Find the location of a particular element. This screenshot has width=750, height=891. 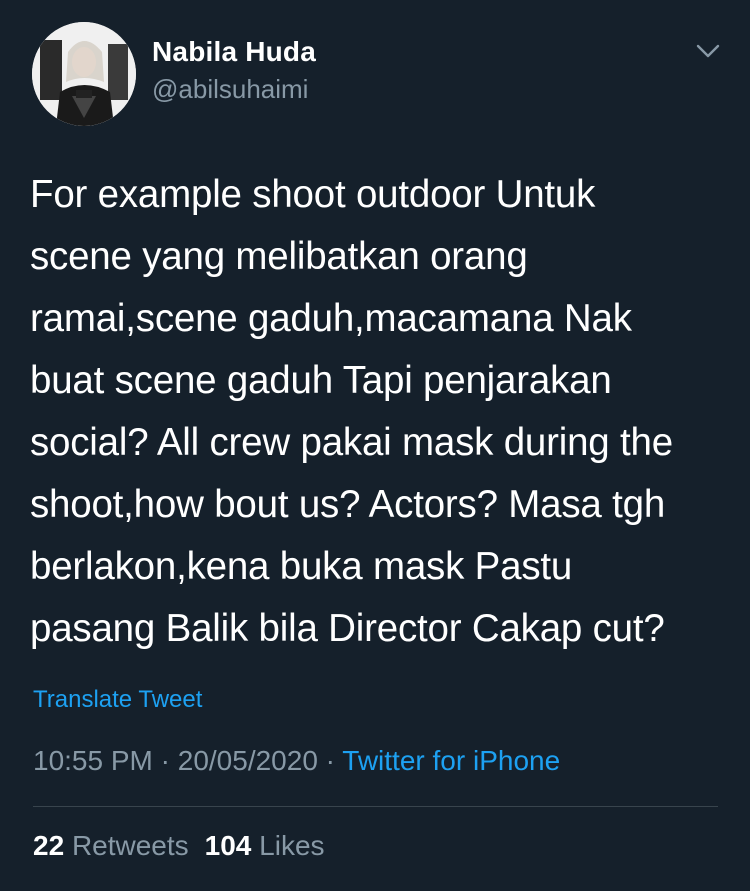

user-handle: @abilsuhaimi is located at coordinates (230, 89).